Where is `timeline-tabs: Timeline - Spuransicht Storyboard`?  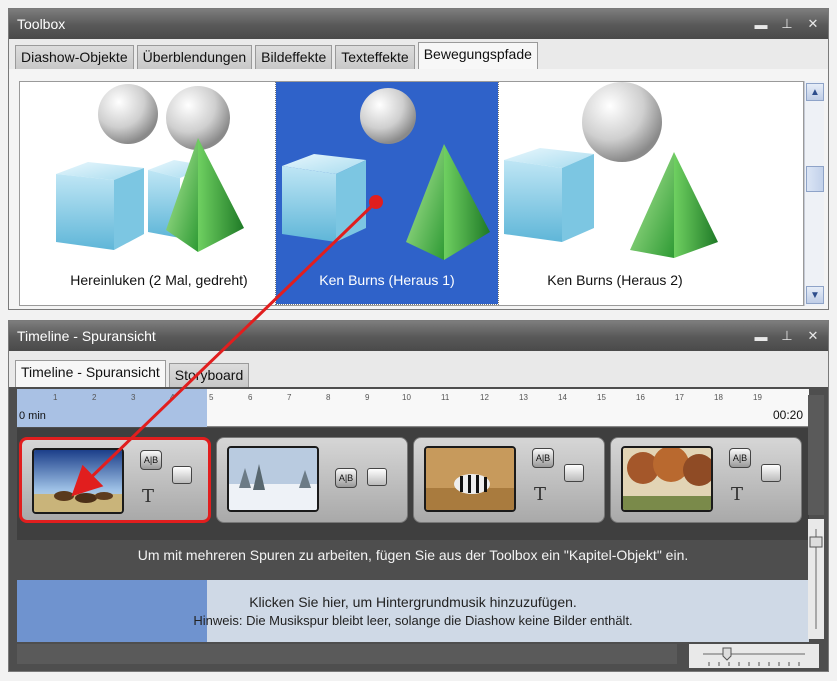 timeline-tabs: Timeline - Spuransicht Storyboard is located at coordinates (418, 369).